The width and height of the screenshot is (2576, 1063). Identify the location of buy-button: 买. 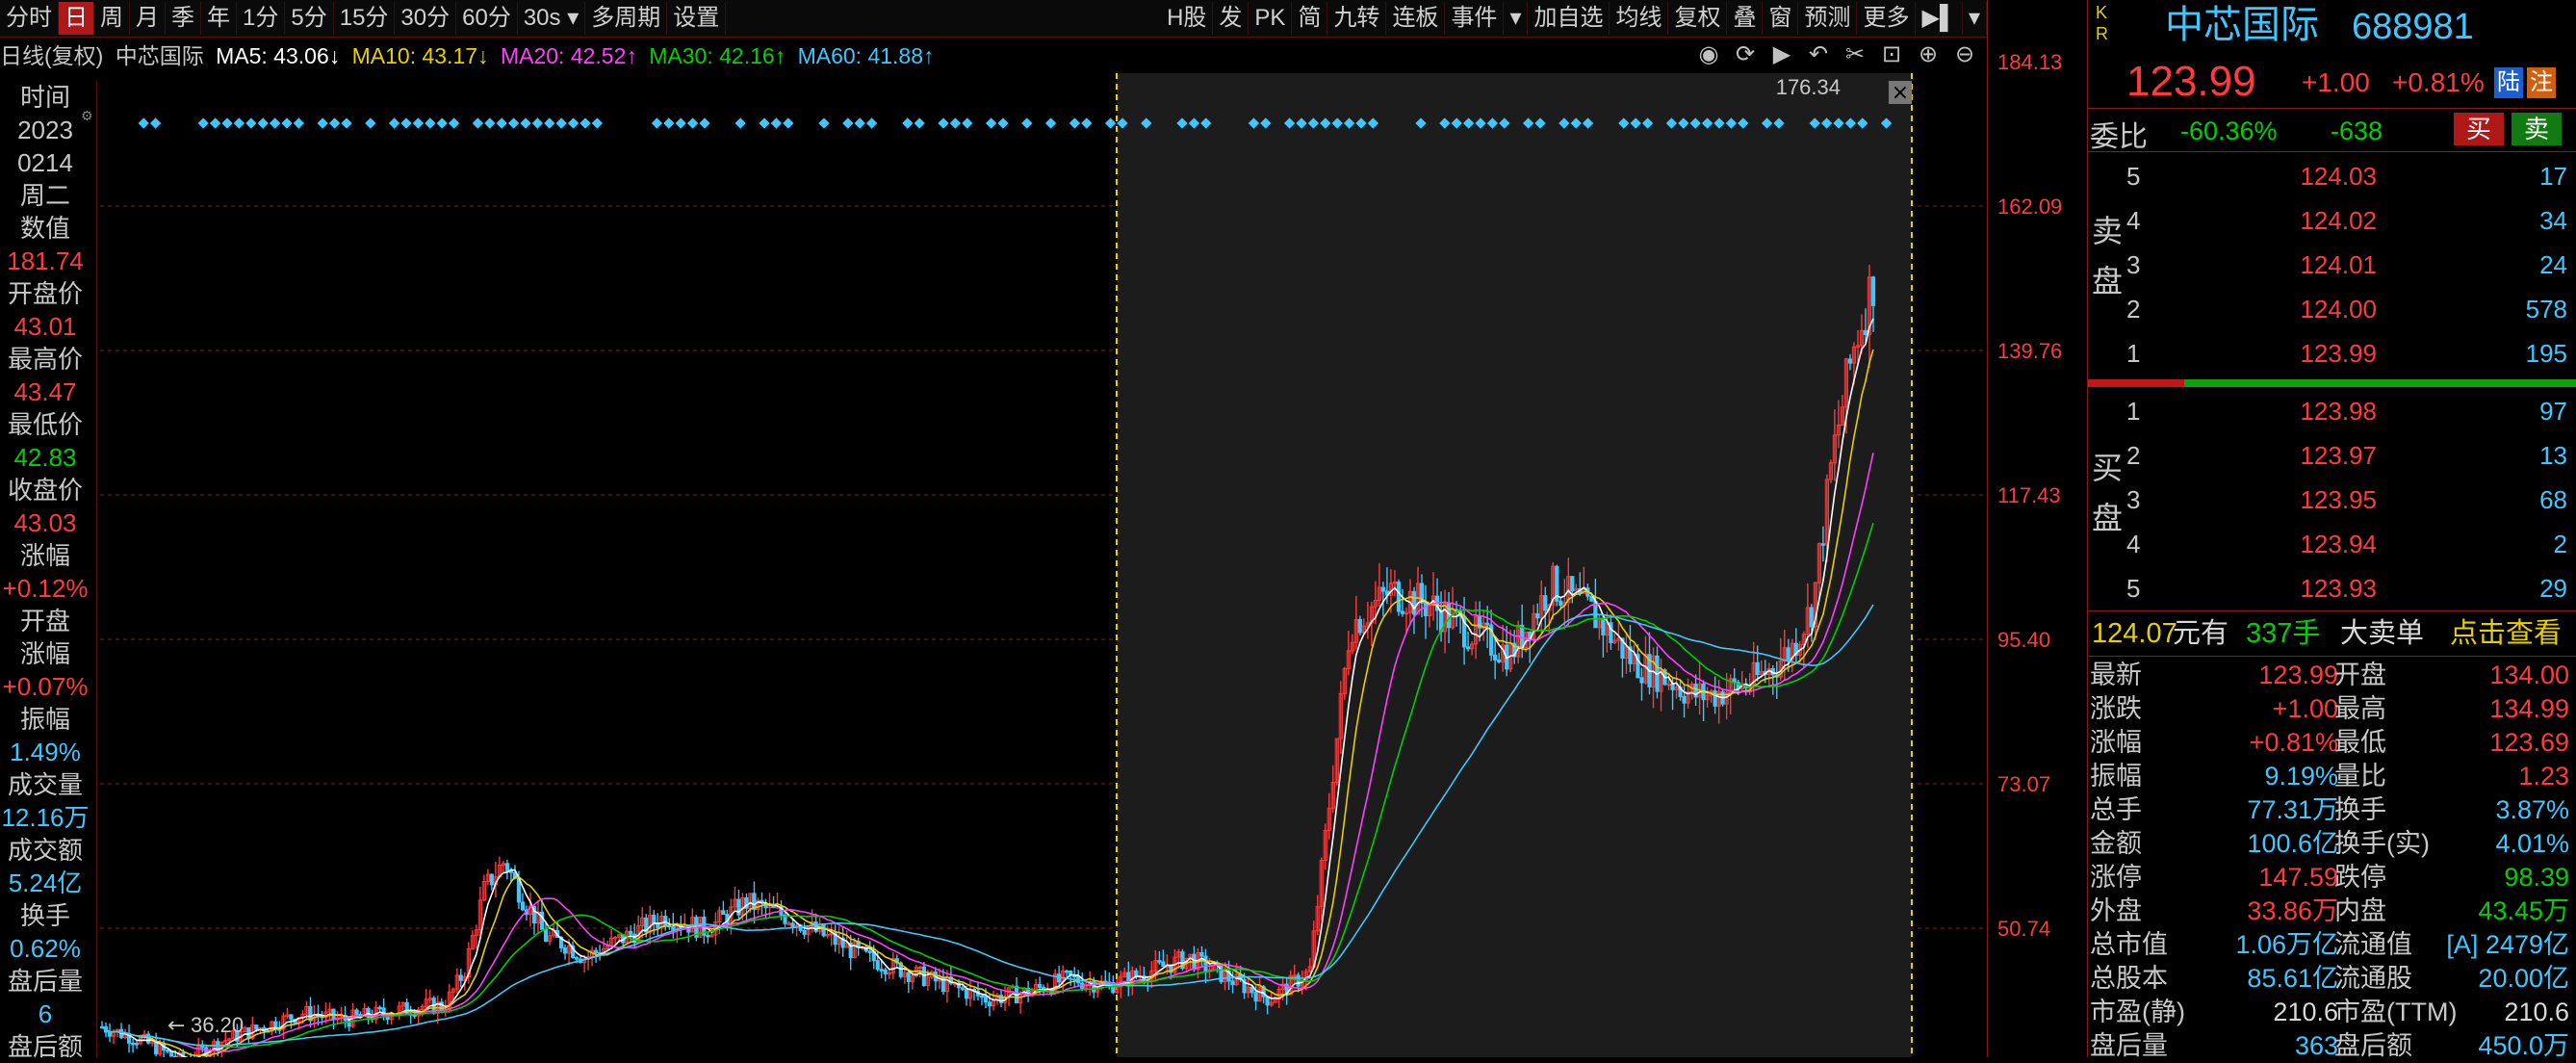
(2479, 129).